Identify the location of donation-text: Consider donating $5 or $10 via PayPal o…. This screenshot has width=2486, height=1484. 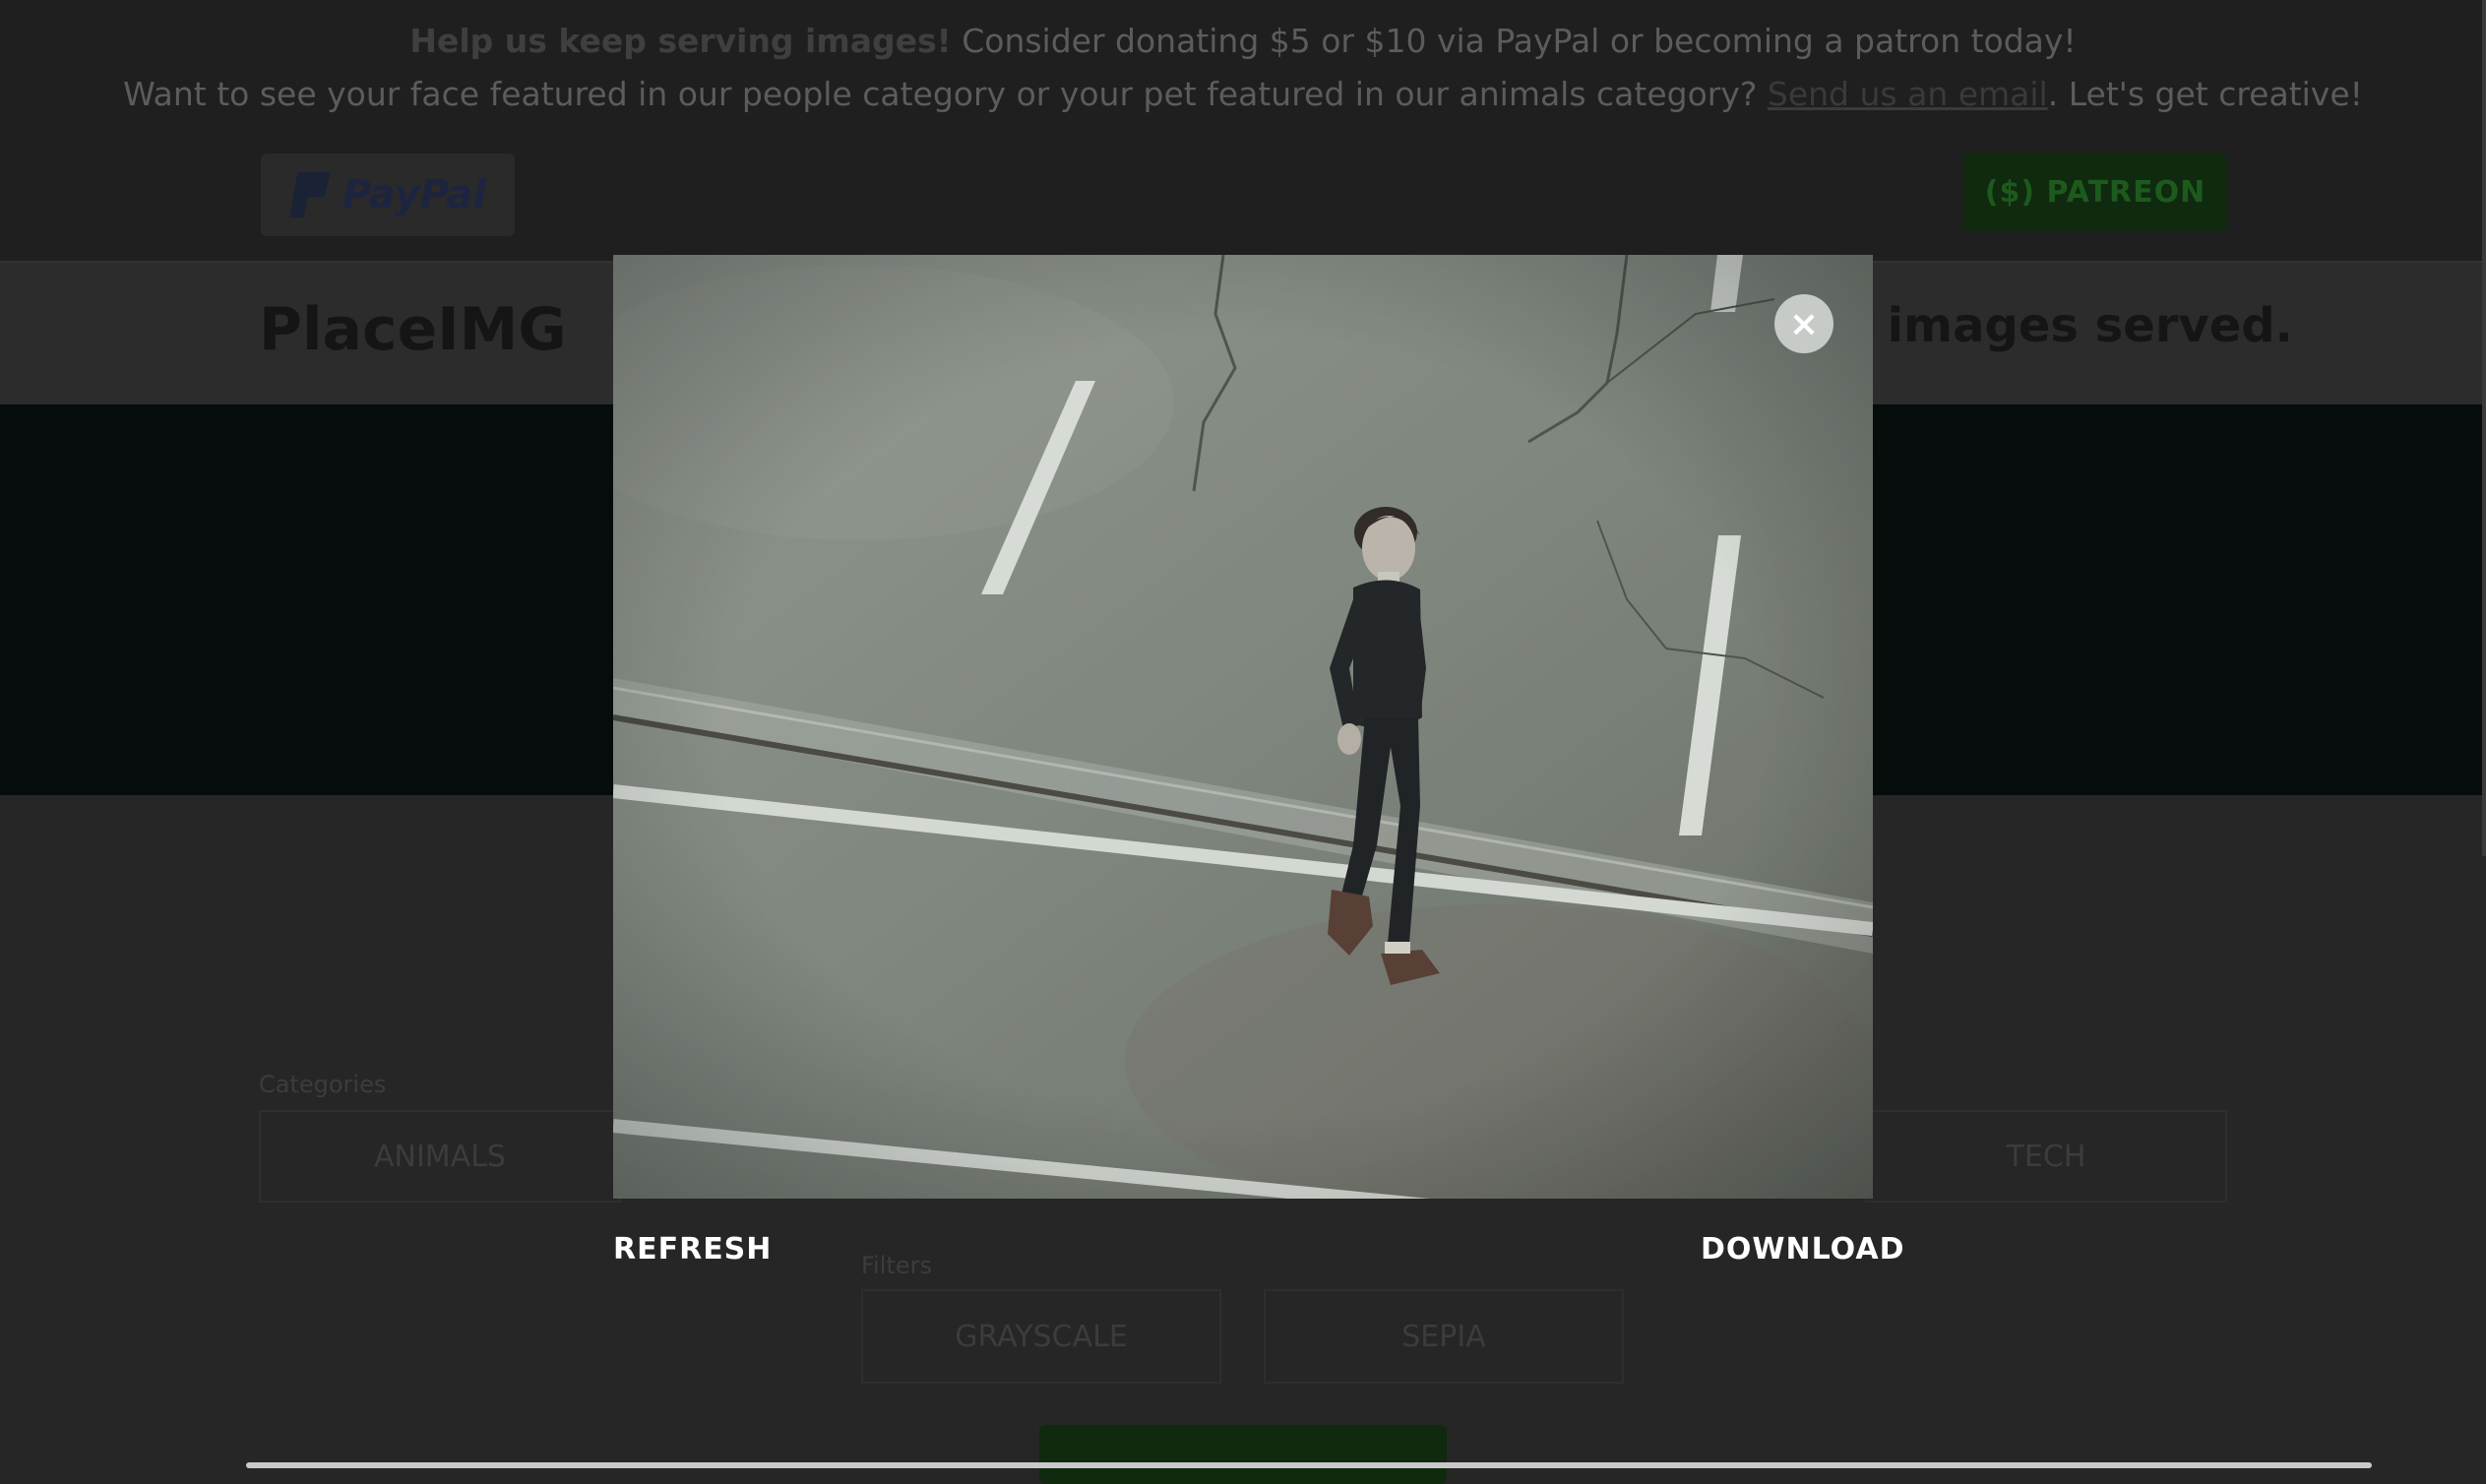
(1514, 41).